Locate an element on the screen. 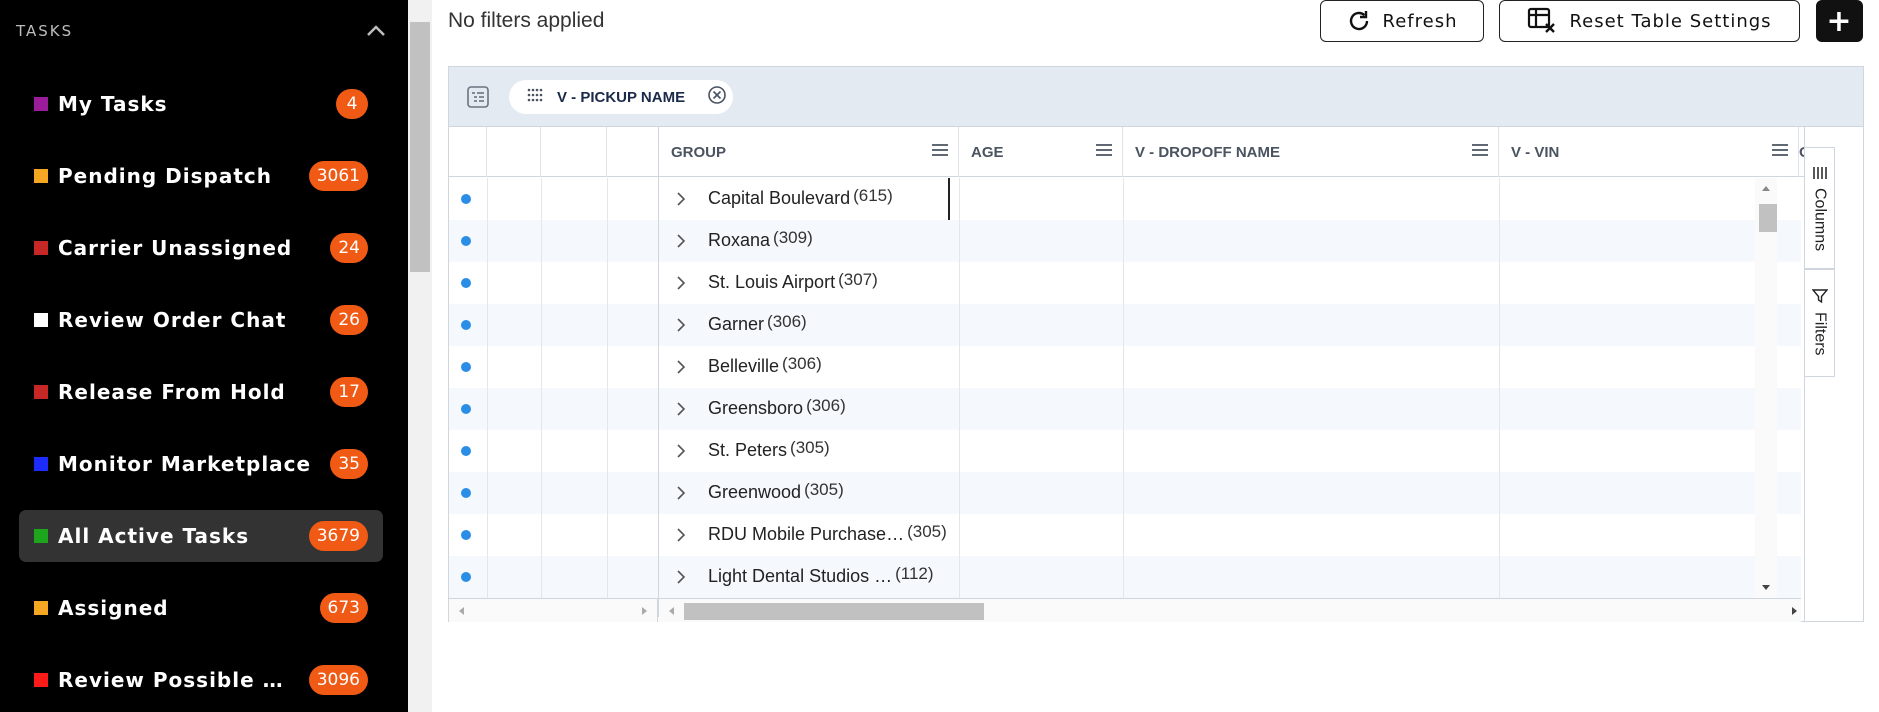  sidebar-item: All Active Tasks 3679 is located at coordinates (201, 536).